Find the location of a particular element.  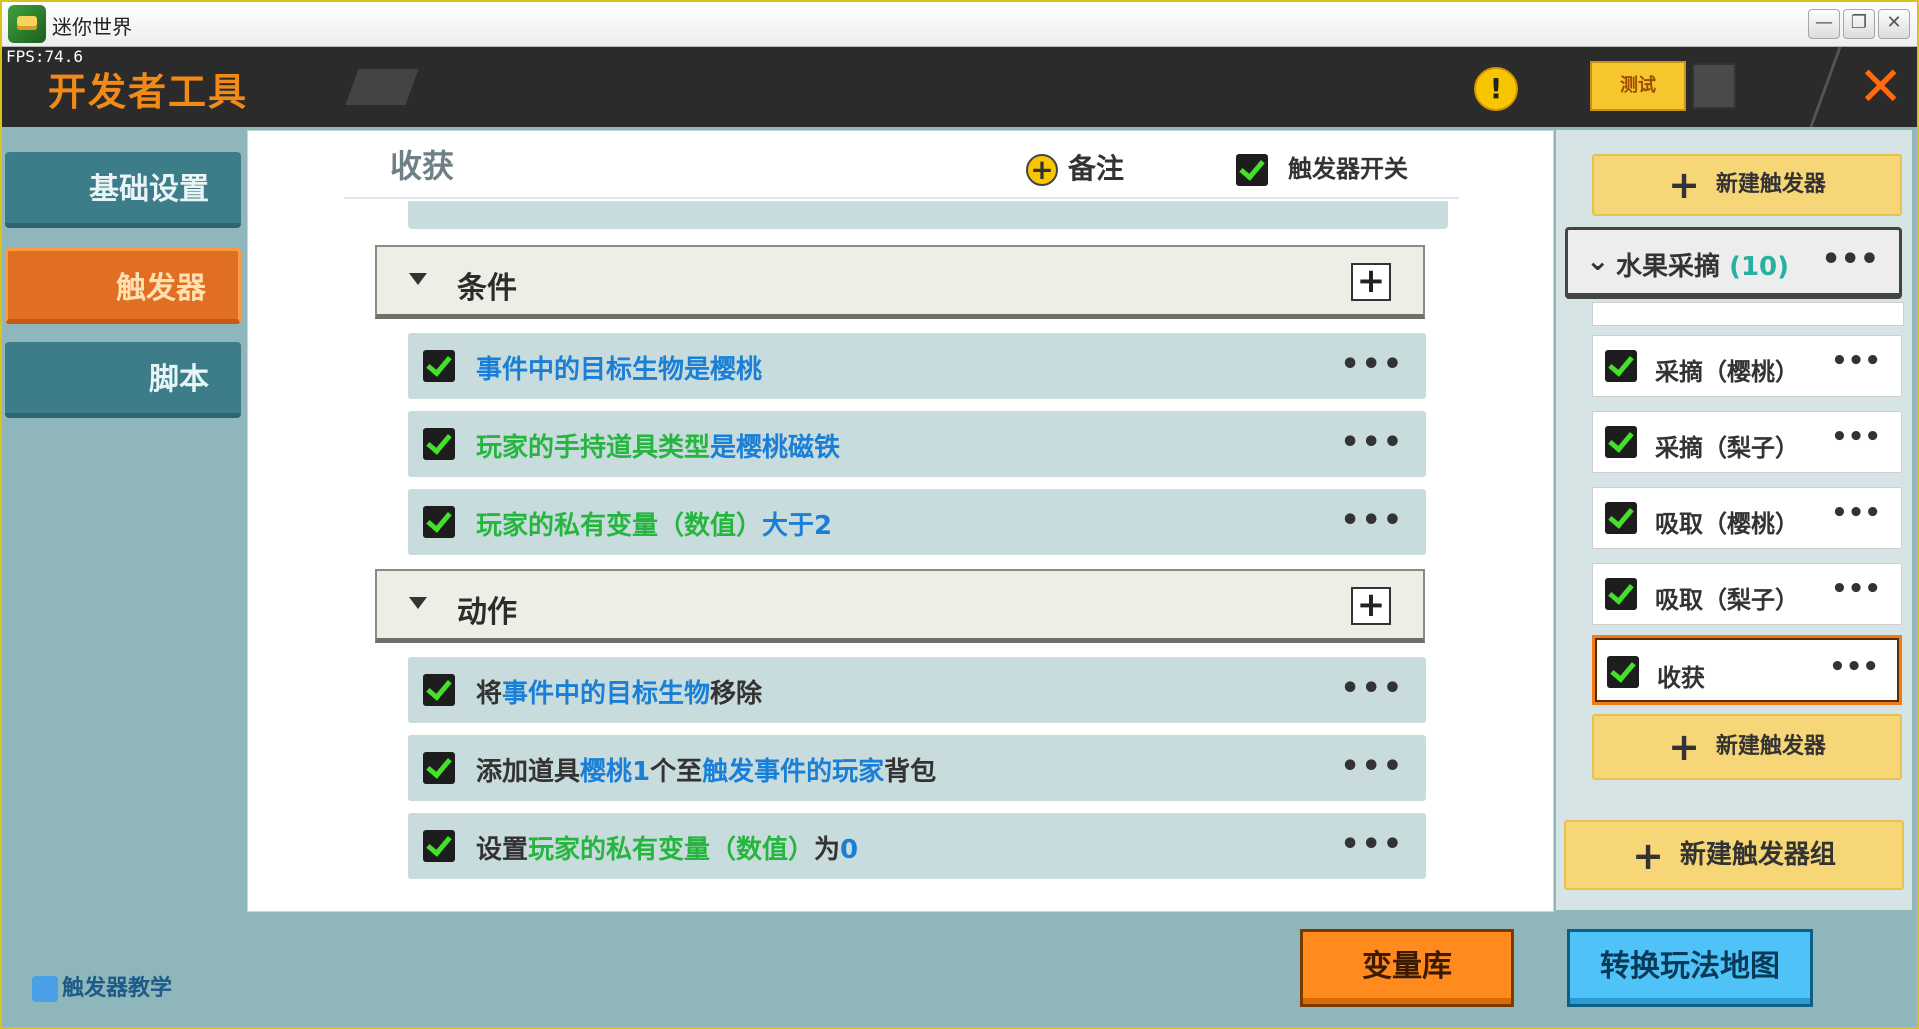

app-header: FPS:74.6 开发者工具 ! 测试 ✕ is located at coordinates (959, 87).